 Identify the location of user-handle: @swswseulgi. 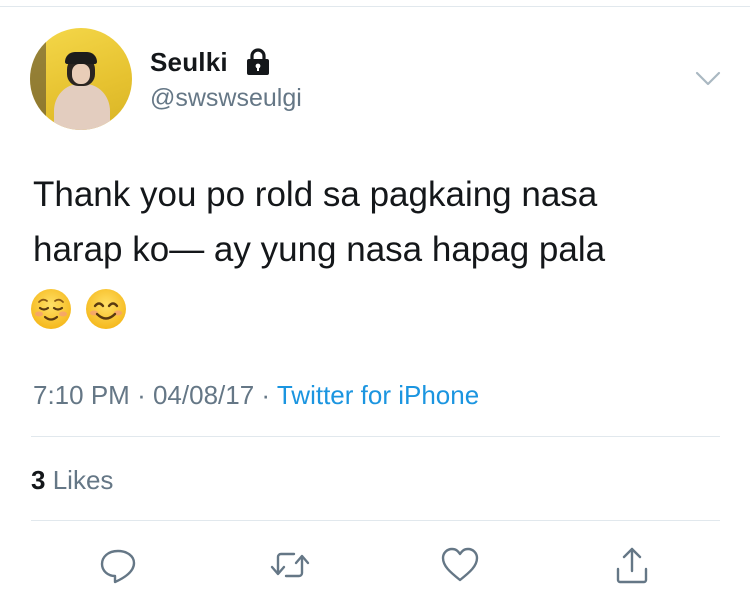
(226, 98).